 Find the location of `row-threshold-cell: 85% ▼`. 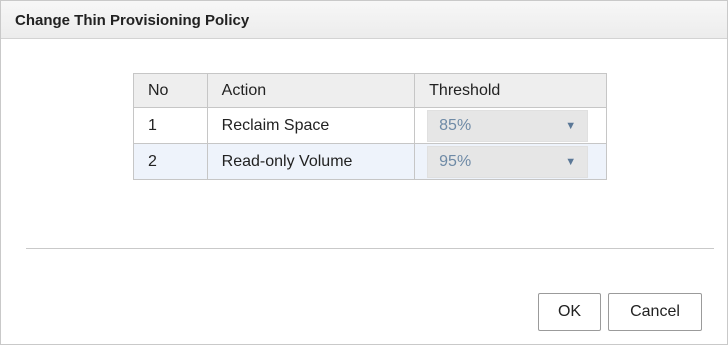

row-threshold-cell: 85% ▼ is located at coordinates (510, 125).